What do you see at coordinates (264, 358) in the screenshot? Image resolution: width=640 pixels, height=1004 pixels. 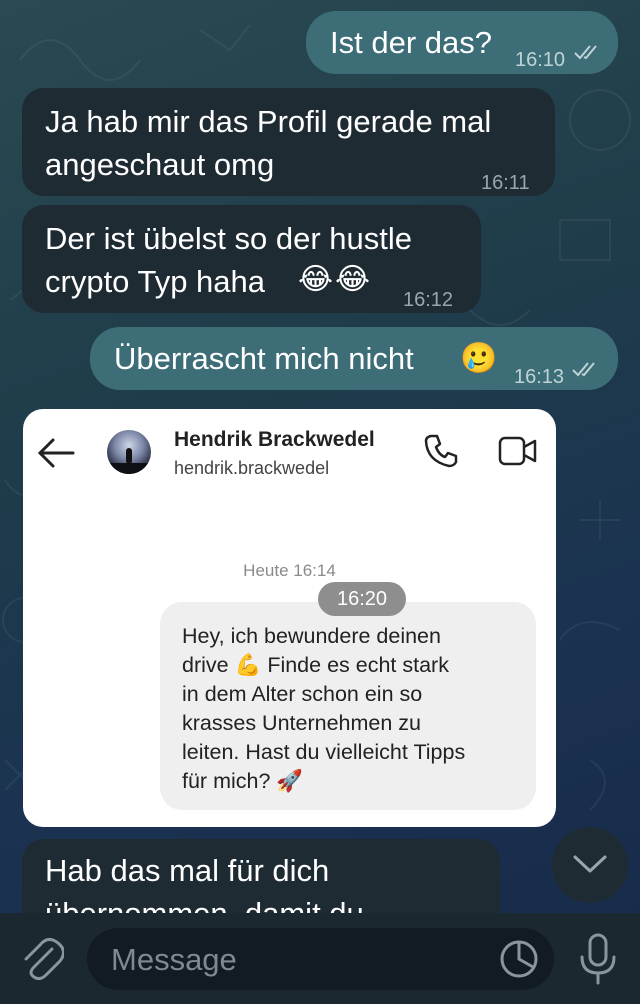 I see `message-text: Überrascht mich nicht` at bounding box center [264, 358].